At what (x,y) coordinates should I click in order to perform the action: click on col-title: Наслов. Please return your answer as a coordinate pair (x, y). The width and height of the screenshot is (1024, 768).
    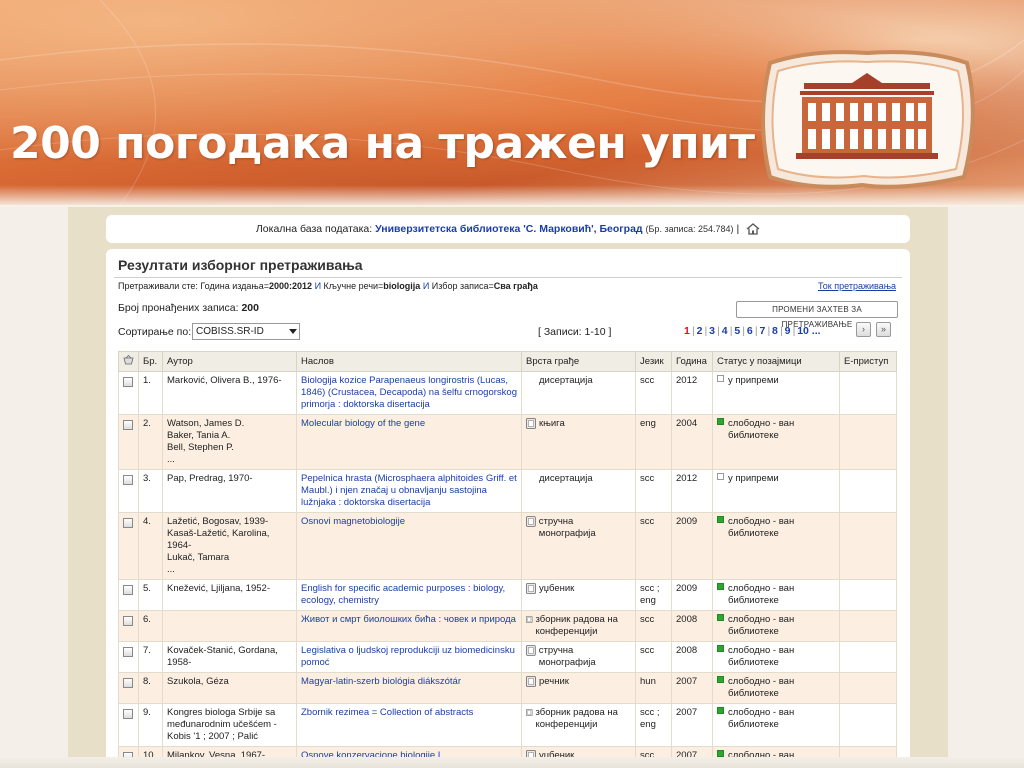
    Looking at the image, I should click on (409, 361).